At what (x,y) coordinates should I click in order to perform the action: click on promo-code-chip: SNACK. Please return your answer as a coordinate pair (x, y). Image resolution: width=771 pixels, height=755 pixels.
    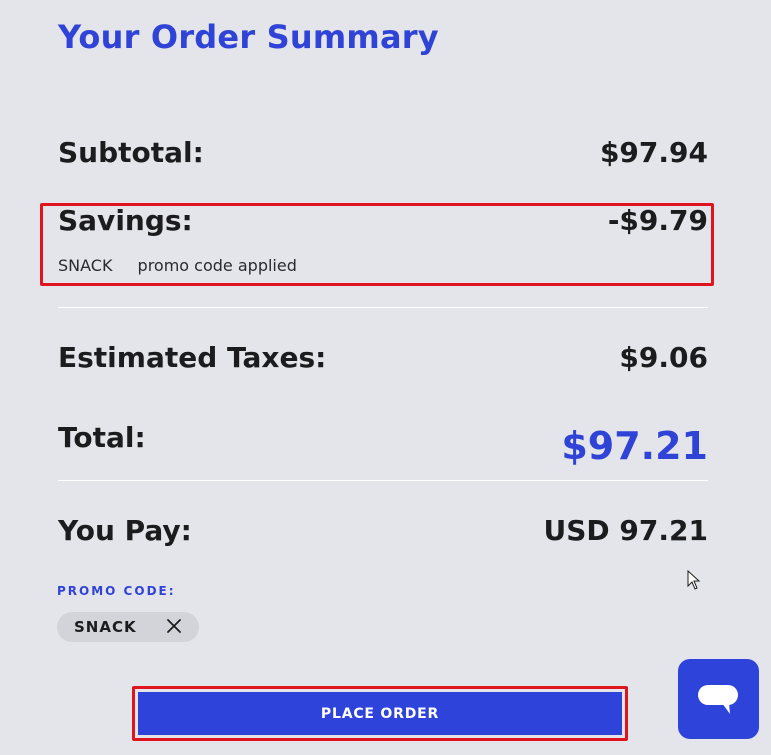
    Looking at the image, I should click on (128, 627).